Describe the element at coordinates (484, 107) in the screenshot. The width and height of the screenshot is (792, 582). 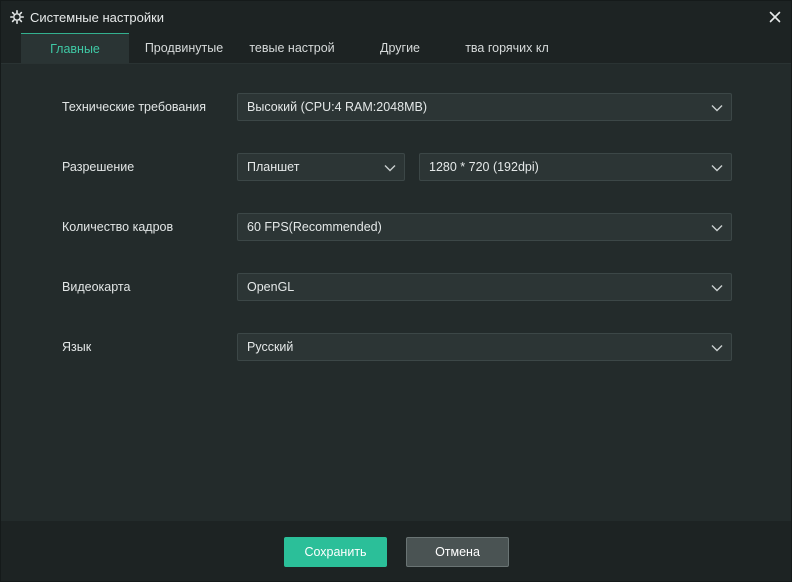
I see `performance-select: Высокий (CPU:4 RAM:2048MB)` at that location.